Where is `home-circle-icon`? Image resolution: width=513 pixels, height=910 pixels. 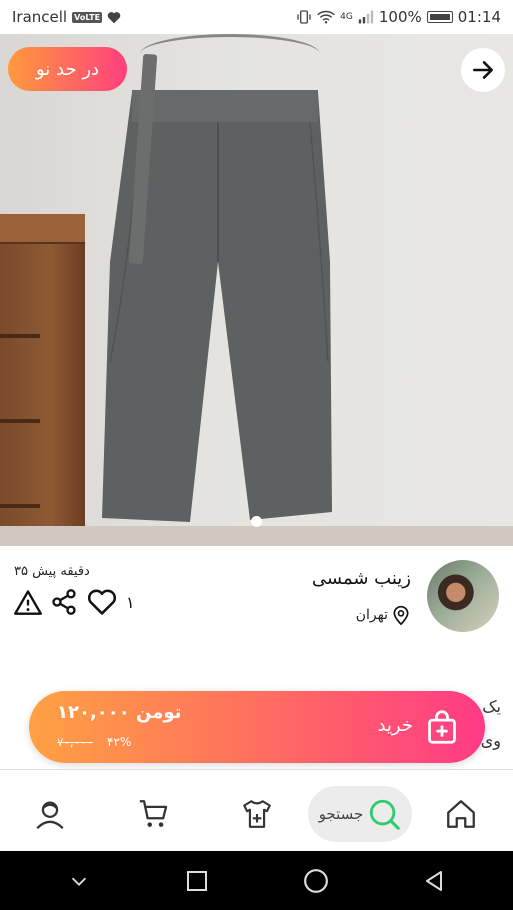
home-circle-icon is located at coordinates (315, 880).